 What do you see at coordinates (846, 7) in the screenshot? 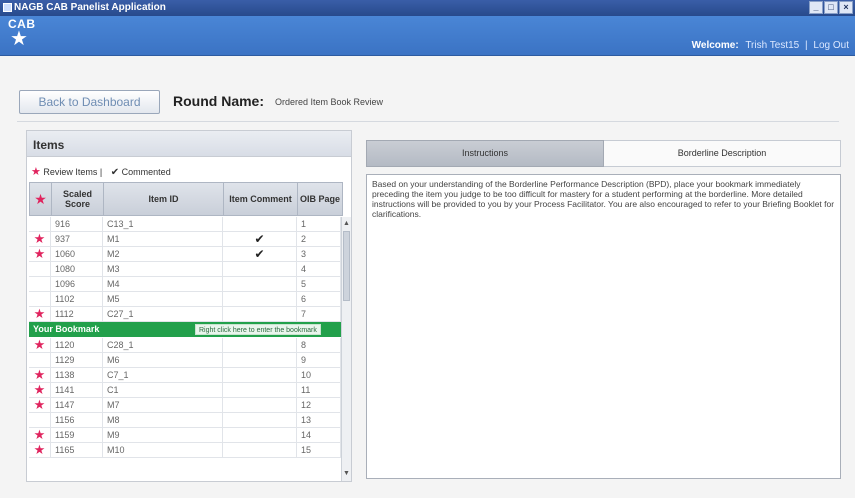
I see `close-icon: ×` at bounding box center [846, 7].